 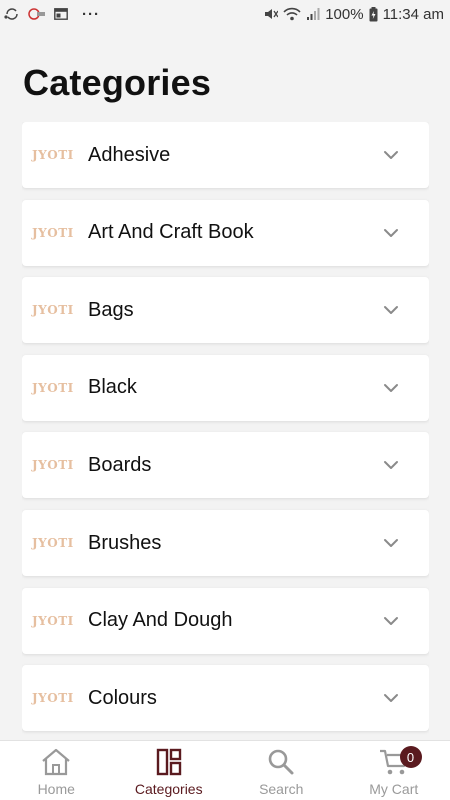 What do you see at coordinates (129, 154) in the screenshot?
I see `category-name: Adhesive` at bounding box center [129, 154].